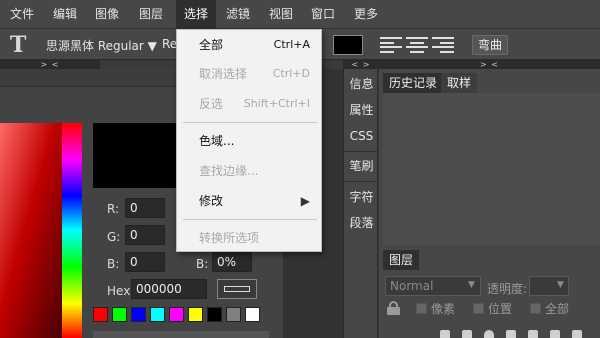 The width and height of the screenshot is (600, 338). I want to click on align-right-icon, so click(443, 45).